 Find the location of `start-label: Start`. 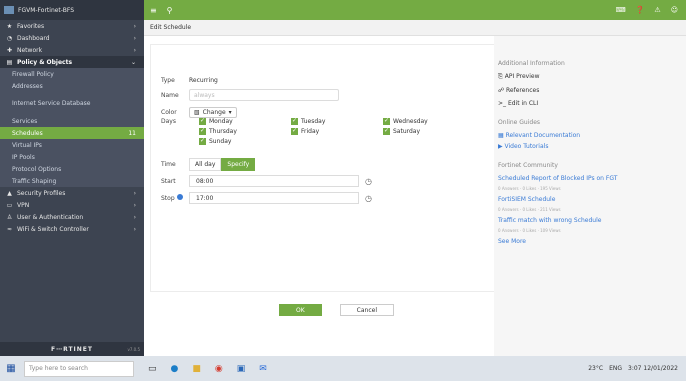

start-label: Start is located at coordinates (168, 181).